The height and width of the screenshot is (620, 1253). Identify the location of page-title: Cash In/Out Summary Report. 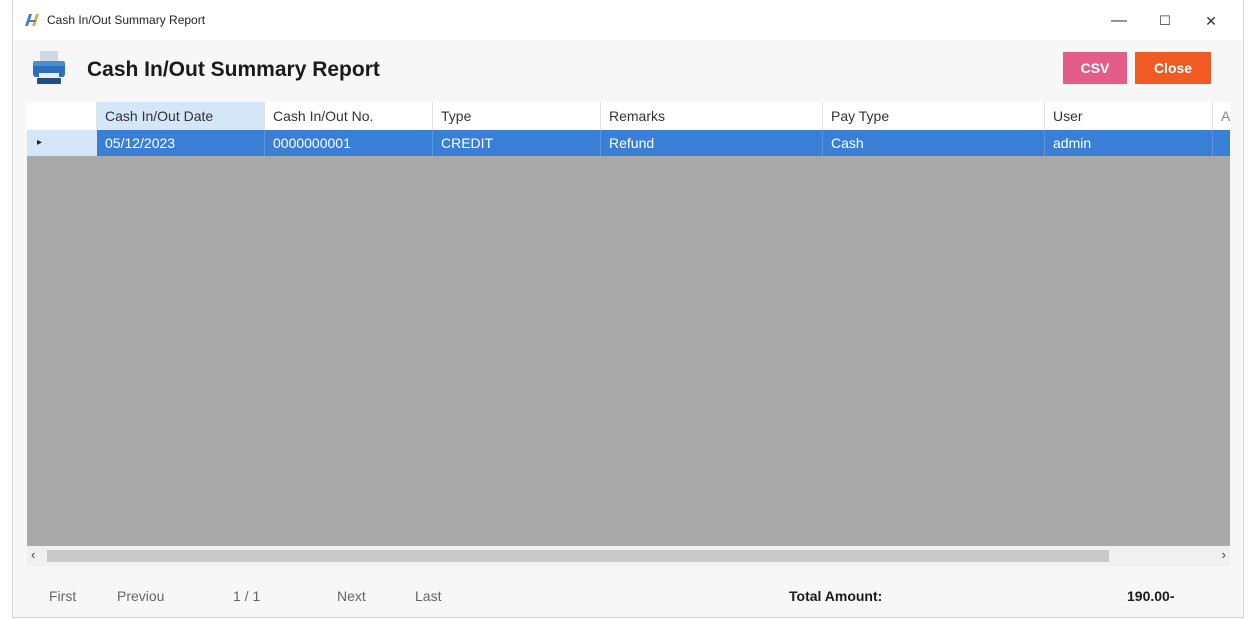
(233, 69).